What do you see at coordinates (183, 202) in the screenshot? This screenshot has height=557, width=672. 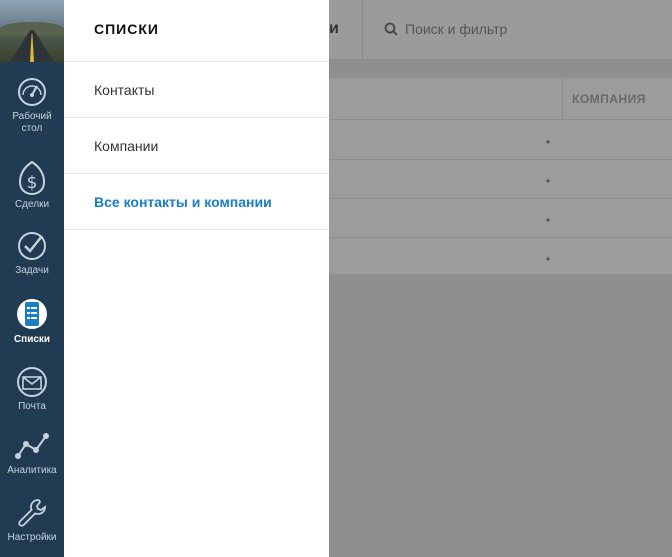 I see `drawer-item-label: Все контакты и компании` at bounding box center [183, 202].